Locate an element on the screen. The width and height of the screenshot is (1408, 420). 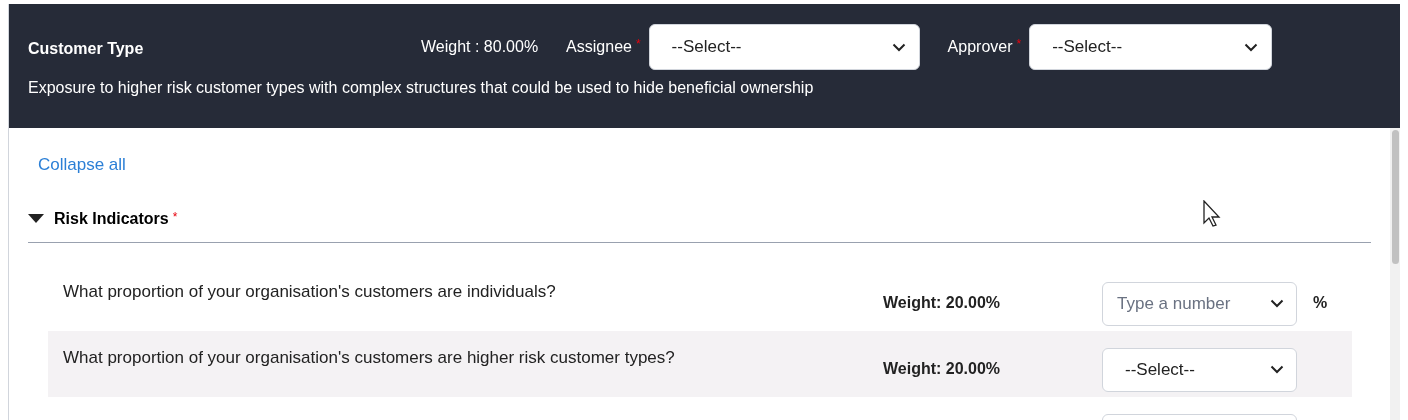
approver-label: Approver is located at coordinates (980, 47).